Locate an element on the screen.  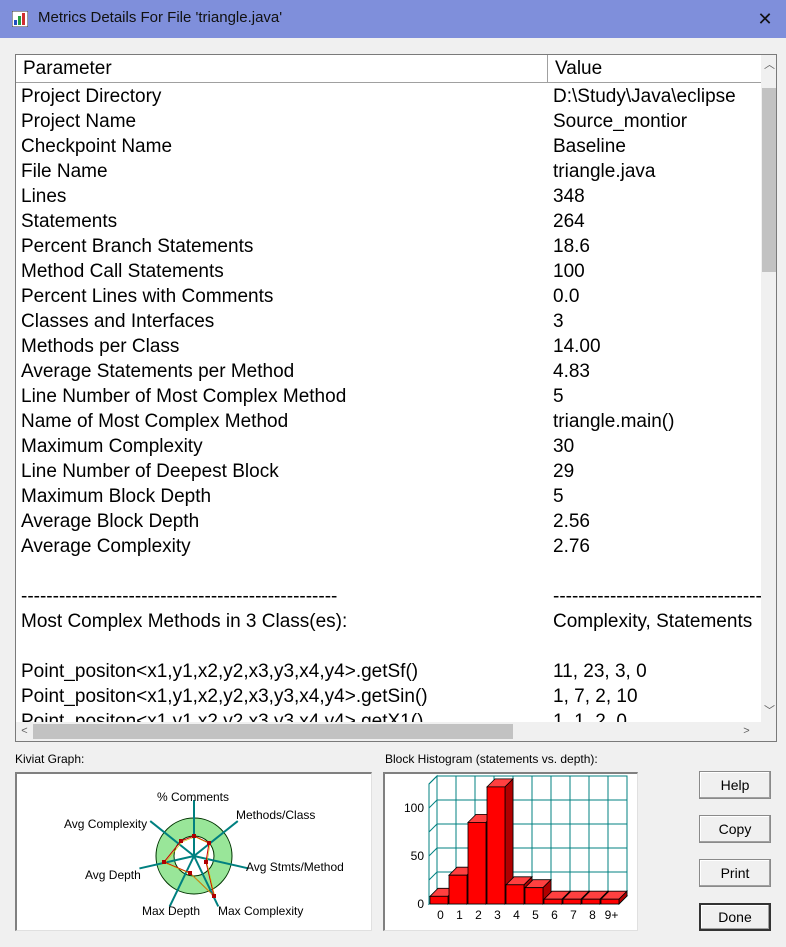
table-row: Maximum Complexity 30 is located at coordinates (388, 446).